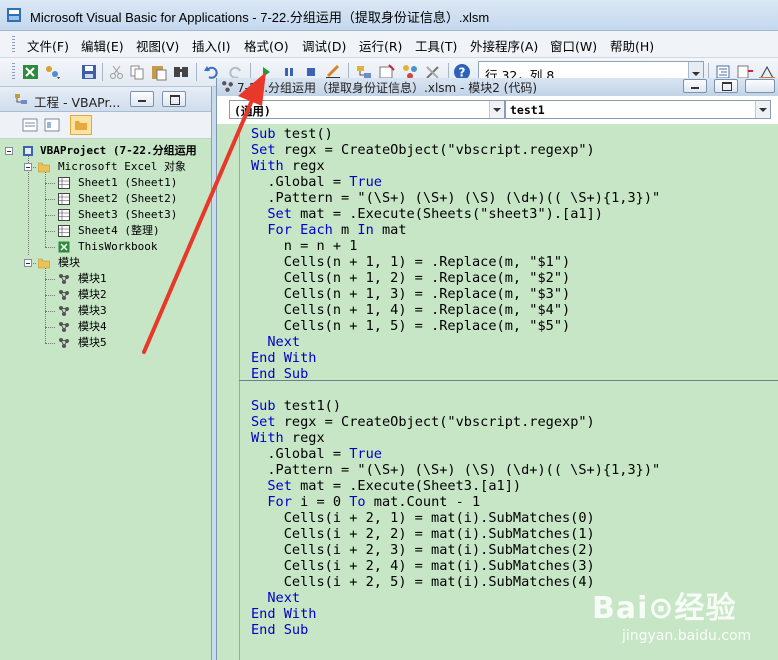 The height and width of the screenshot is (660, 778). I want to click on watermark-logo: Bai⊙经验, so click(664, 608).